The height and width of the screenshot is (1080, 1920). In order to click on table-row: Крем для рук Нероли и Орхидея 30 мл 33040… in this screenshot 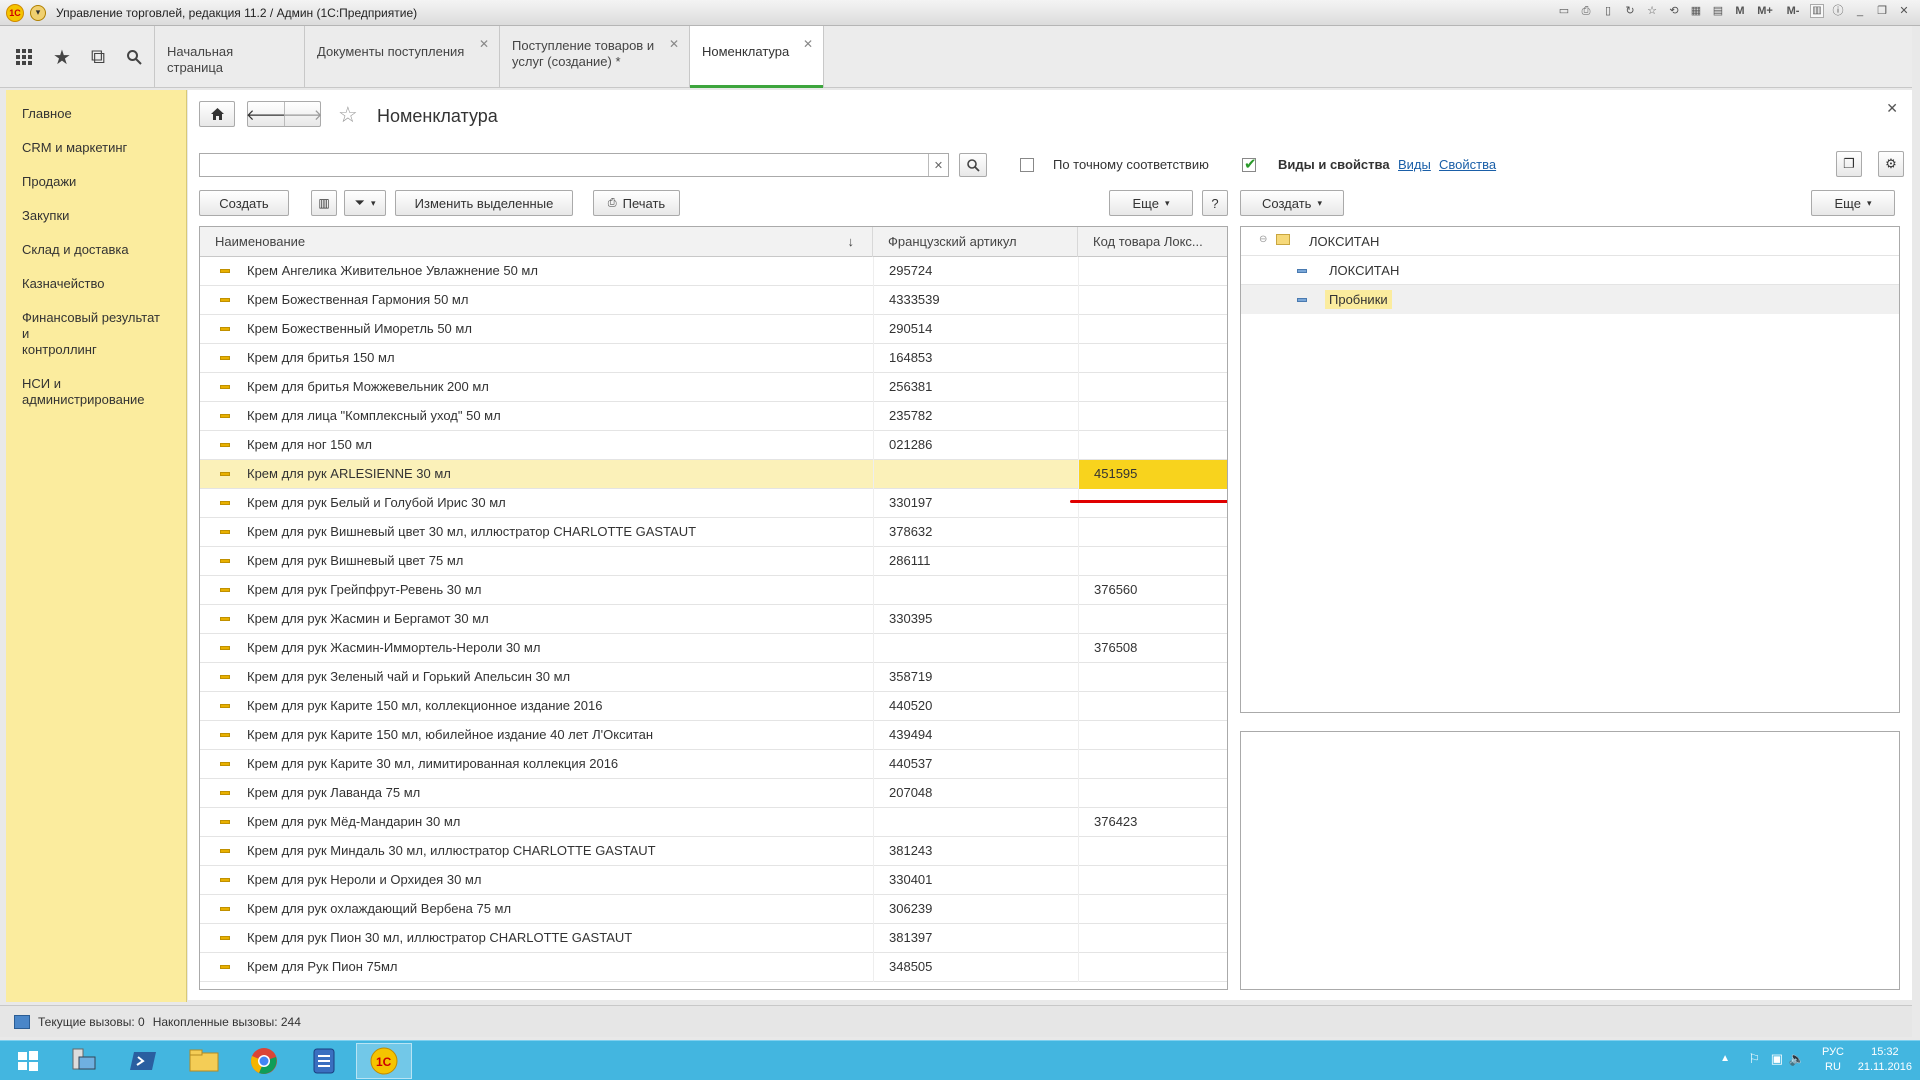, I will do `click(713, 880)`.